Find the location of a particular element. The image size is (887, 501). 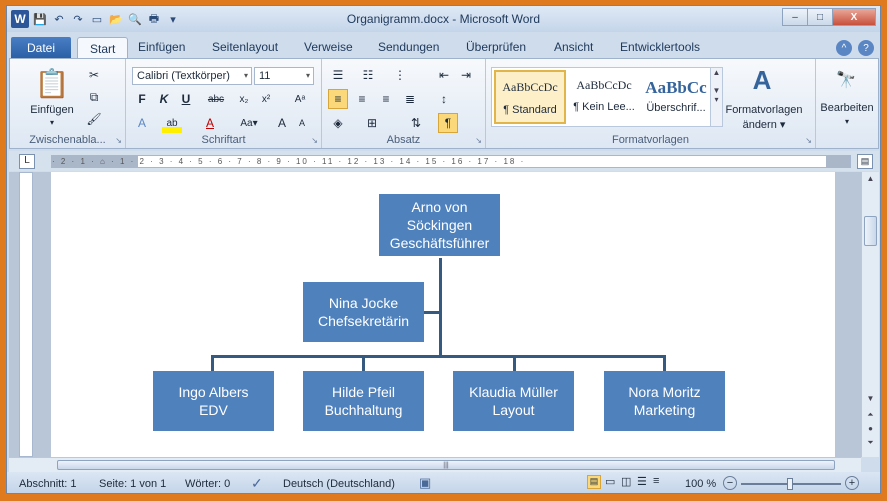

paste-icon: 📋 is located at coordinates (52, 83).